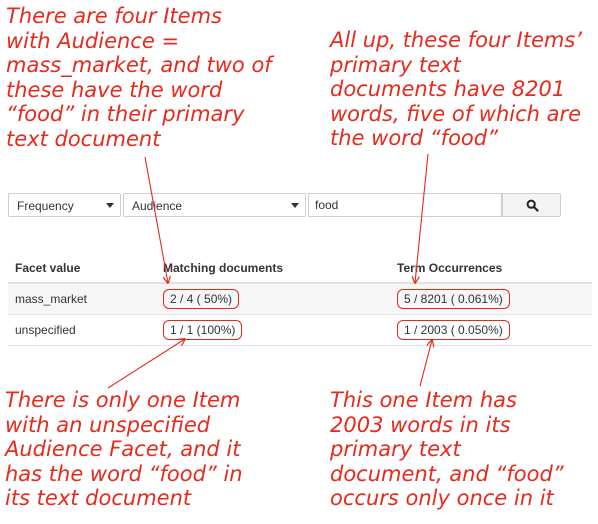 The width and height of the screenshot is (598, 524). I want to click on arrow-bottom-right, so click(425, 363).